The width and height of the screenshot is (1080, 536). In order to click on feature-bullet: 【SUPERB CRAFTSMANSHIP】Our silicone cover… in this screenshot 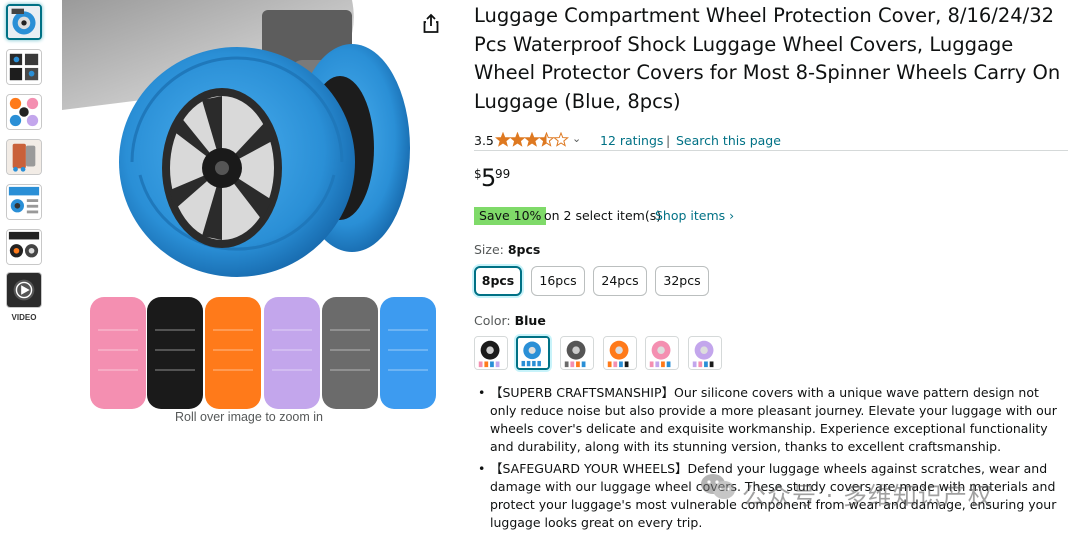, I will do `click(769, 420)`.